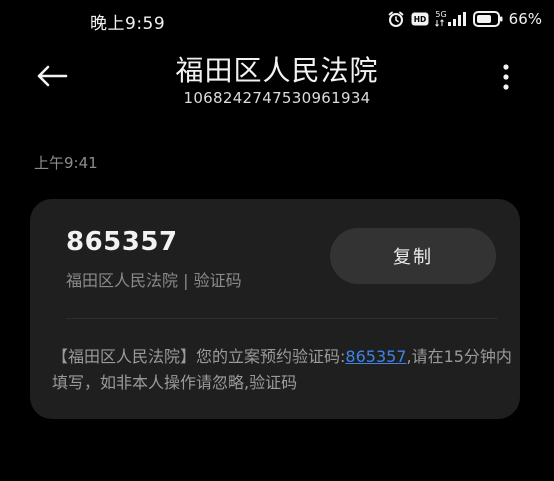 Image resolution: width=554 pixels, height=481 pixels. I want to click on more-options-button, so click(506, 79).